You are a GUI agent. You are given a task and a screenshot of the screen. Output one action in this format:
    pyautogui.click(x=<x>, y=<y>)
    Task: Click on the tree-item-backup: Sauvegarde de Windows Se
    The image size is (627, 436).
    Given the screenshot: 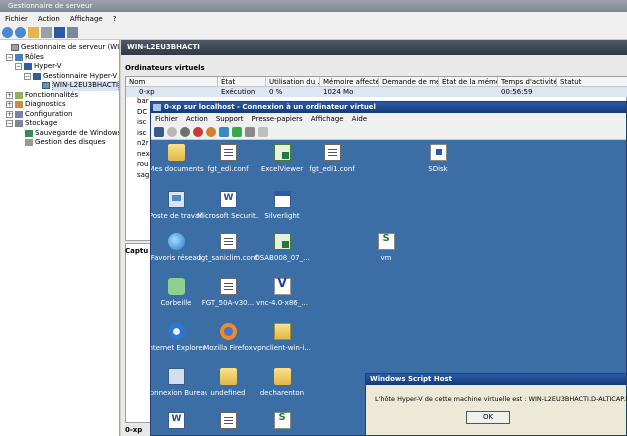 What is the action you would take?
    pyautogui.click(x=59, y=134)
    